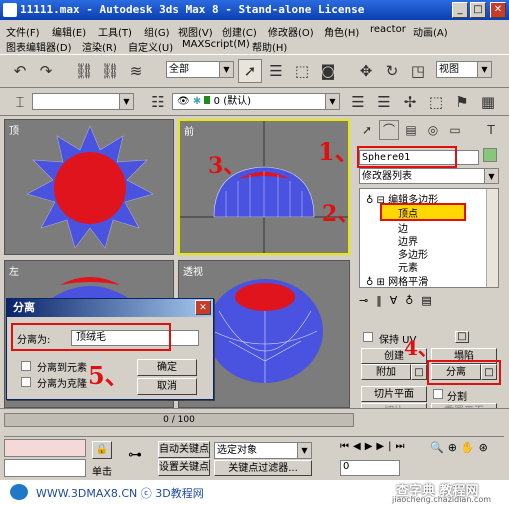  What do you see at coordinates (460, 10) in the screenshot?
I see `minimize-button: _` at bounding box center [460, 10].